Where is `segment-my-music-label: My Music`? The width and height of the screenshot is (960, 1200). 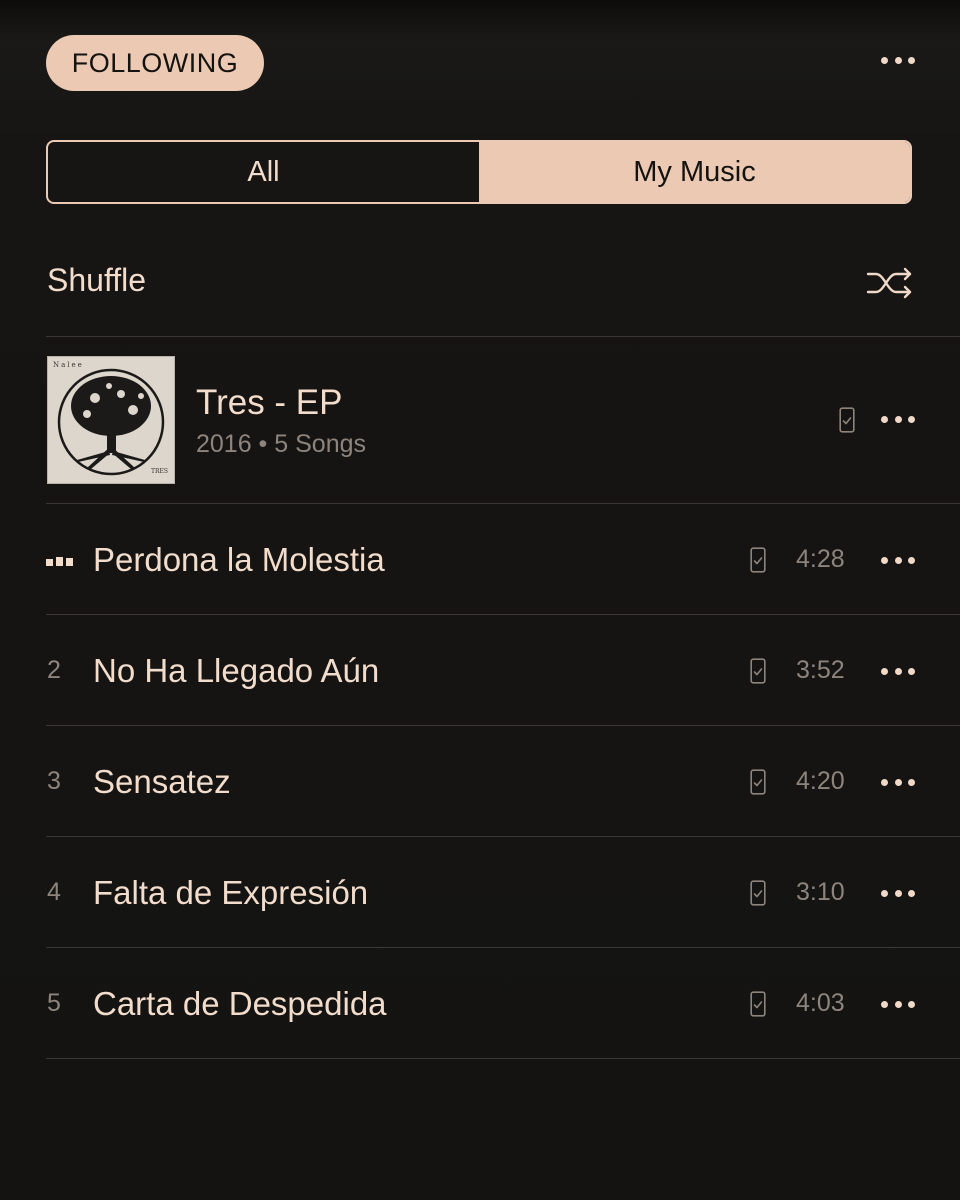 segment-my-music-label: My Music is located at coordinates (694, 171).